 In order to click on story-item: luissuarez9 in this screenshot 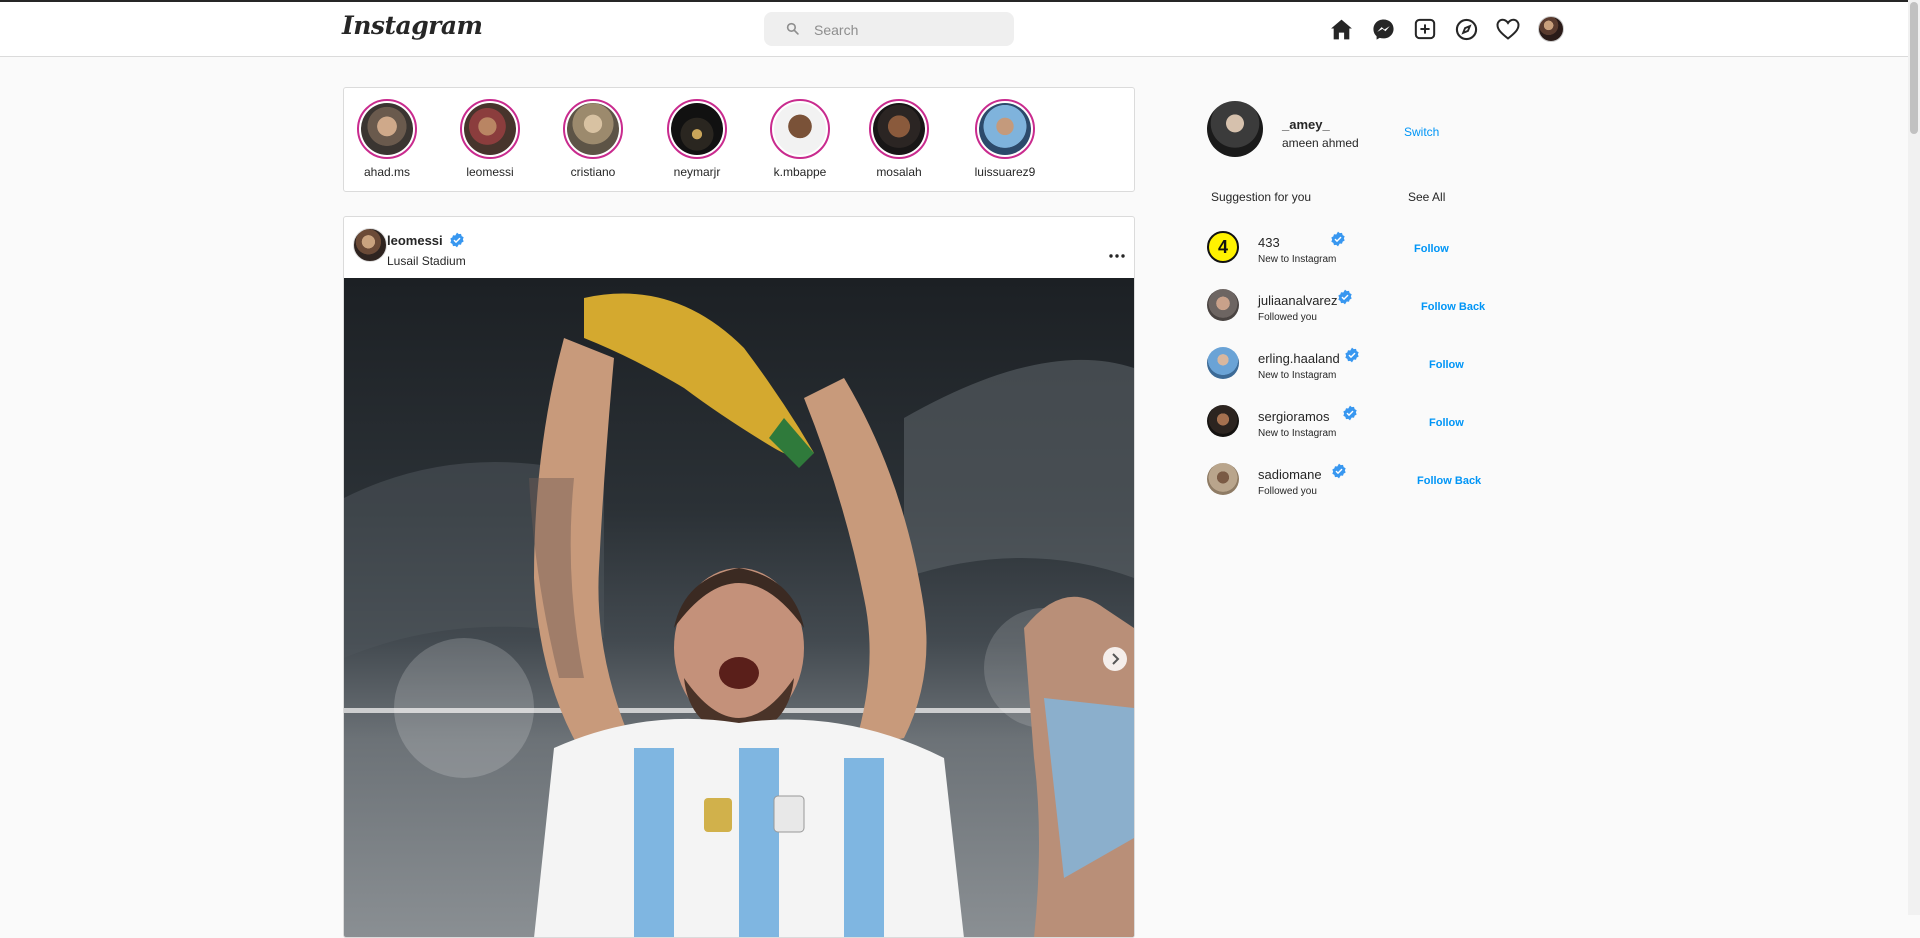, I will do `click(1005, 139)`.